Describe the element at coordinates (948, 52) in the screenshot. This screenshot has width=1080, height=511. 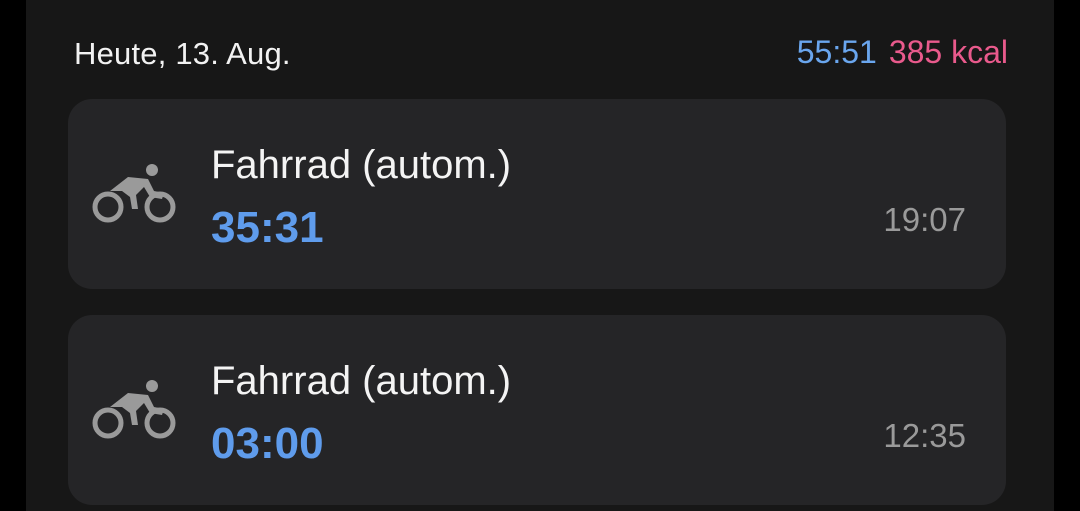
I see `total-calories: 385 kcal` at that location.